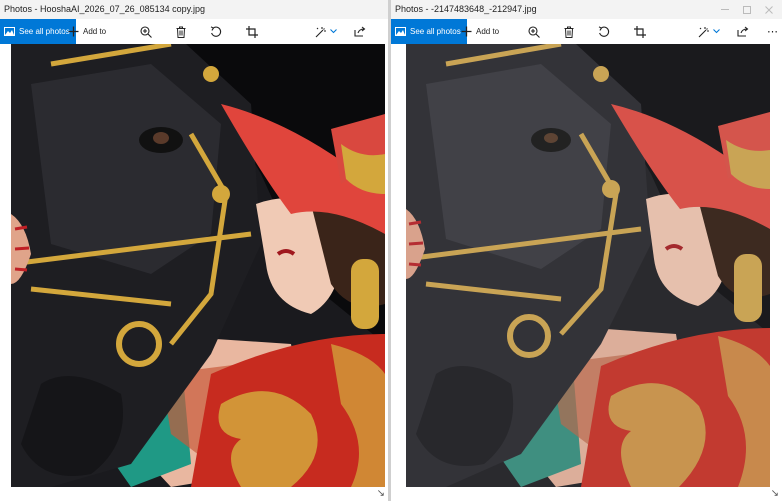 This screenshot has width=782, height=501. I want to click on title-bar: Photos - -2147483648_-212947.jpg, so click(586, 9).